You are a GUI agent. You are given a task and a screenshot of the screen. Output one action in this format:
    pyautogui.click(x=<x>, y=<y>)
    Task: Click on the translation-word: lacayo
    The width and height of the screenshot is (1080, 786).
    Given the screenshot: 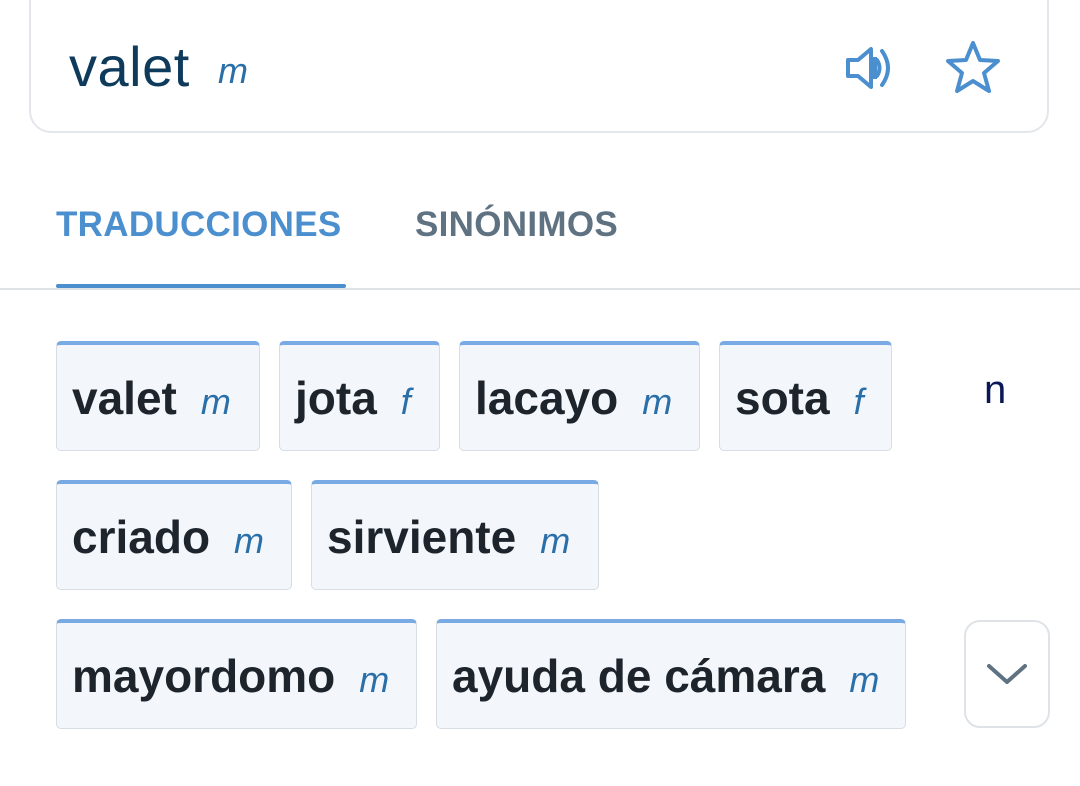 What is the action you would take?
    pyautogui.click(x=547, y=397)
    